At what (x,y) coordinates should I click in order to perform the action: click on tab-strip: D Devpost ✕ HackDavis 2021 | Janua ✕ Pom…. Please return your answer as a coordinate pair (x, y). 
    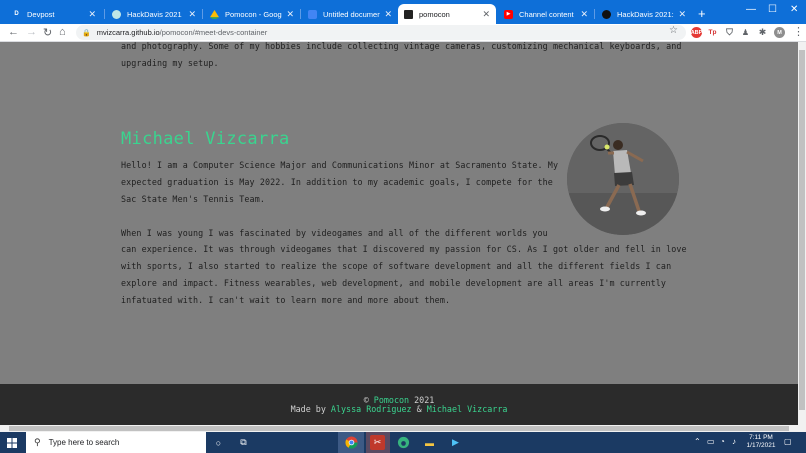
    Looking at the image, I should click on (403, 12).